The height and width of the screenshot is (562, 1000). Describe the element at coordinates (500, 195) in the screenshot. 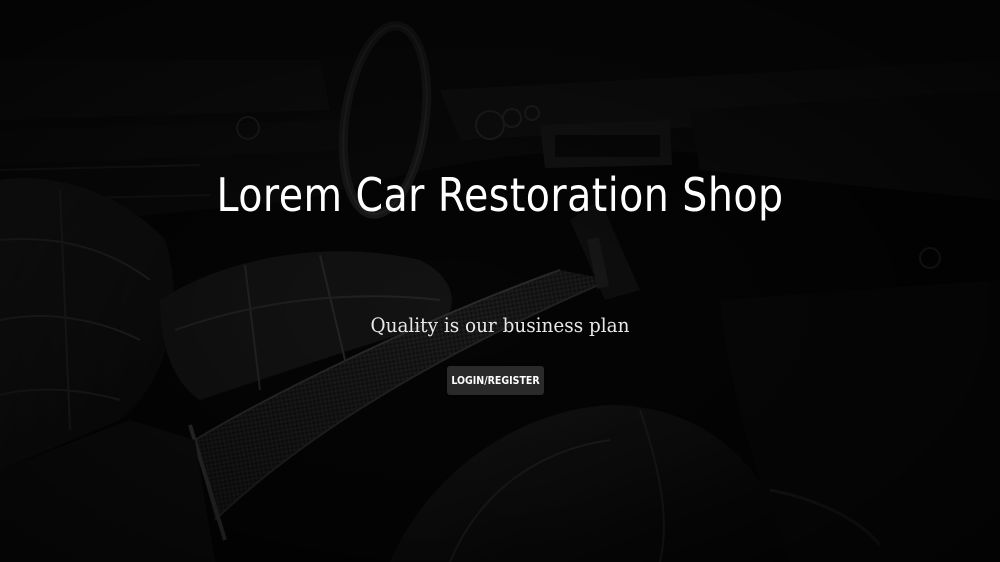

I see `page-title: Lorem Car Restoration Shop` at that location.